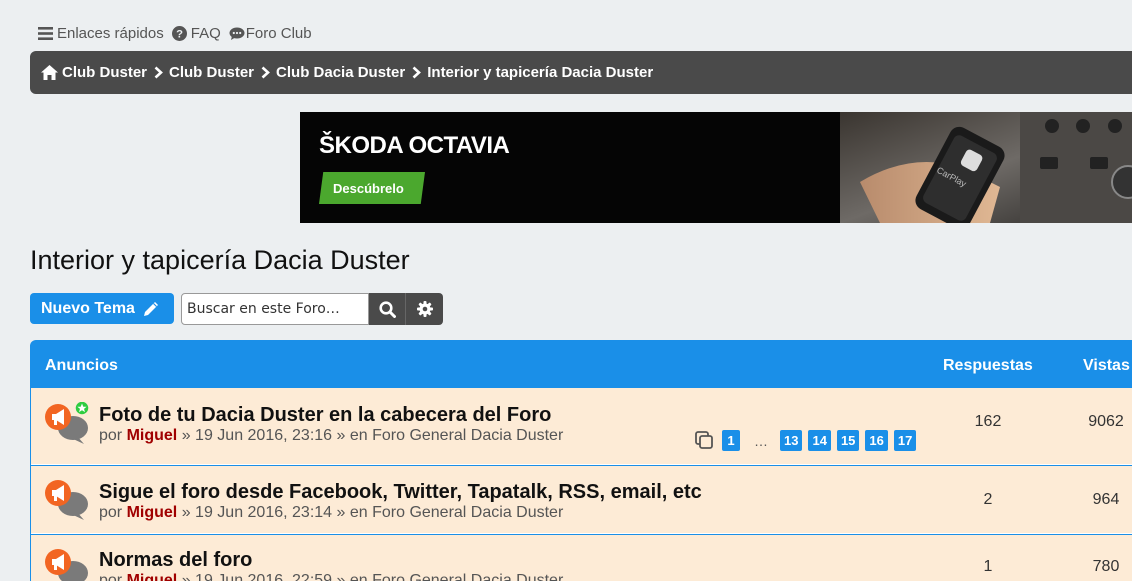 Image resolution: width=1132 pixels, height=581 pixels. Describe the element at coordinates (274, 435) in the screenshot. I see `meta-date: » 19 Jun 2016, 23:16 » en` at that location.